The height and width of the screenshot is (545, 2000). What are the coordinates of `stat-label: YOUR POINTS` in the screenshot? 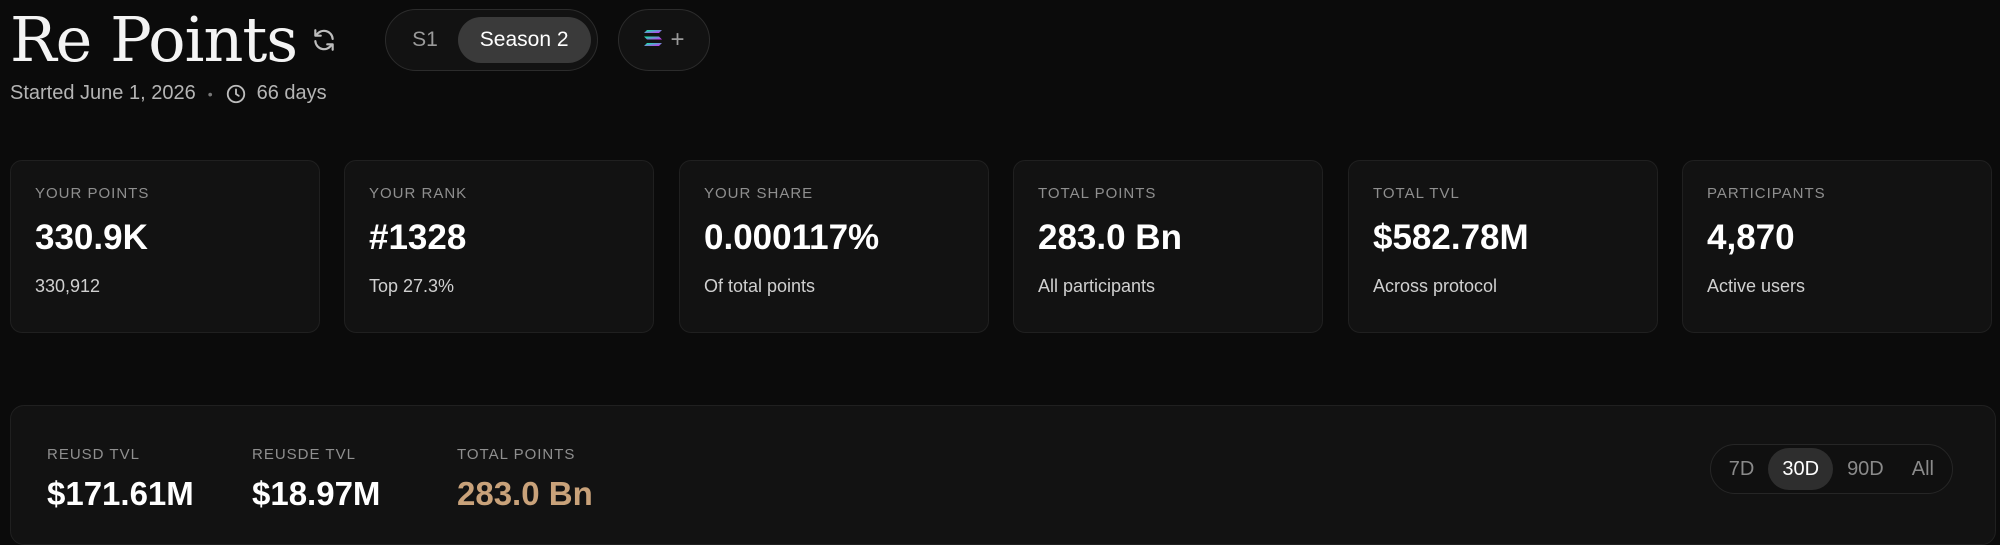 It's located at (92, 193).